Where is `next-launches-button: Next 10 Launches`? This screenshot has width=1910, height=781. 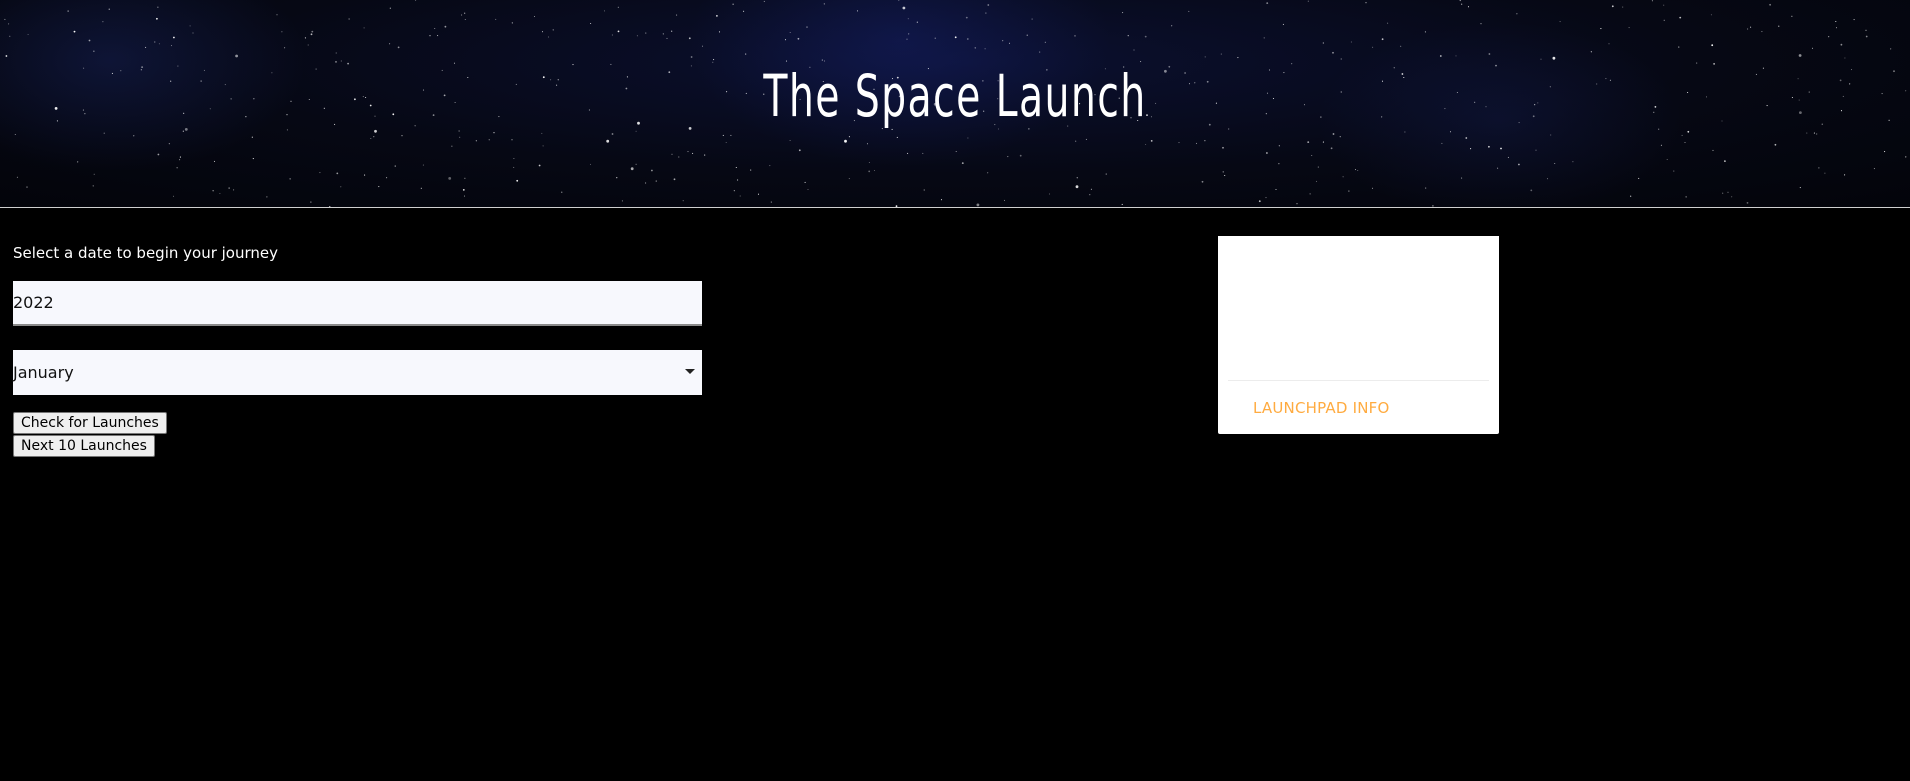
next-launches-button: Next 10 Launches is located at coordinates (84, 446).